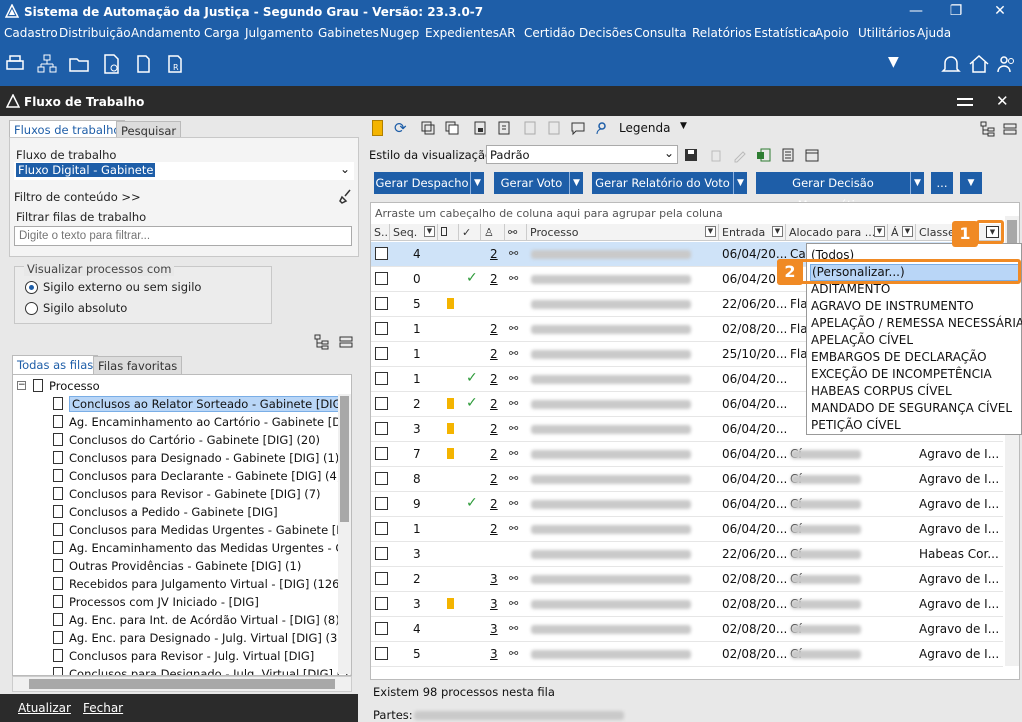  I want to click on lock-document-icon, so click(480, 128).